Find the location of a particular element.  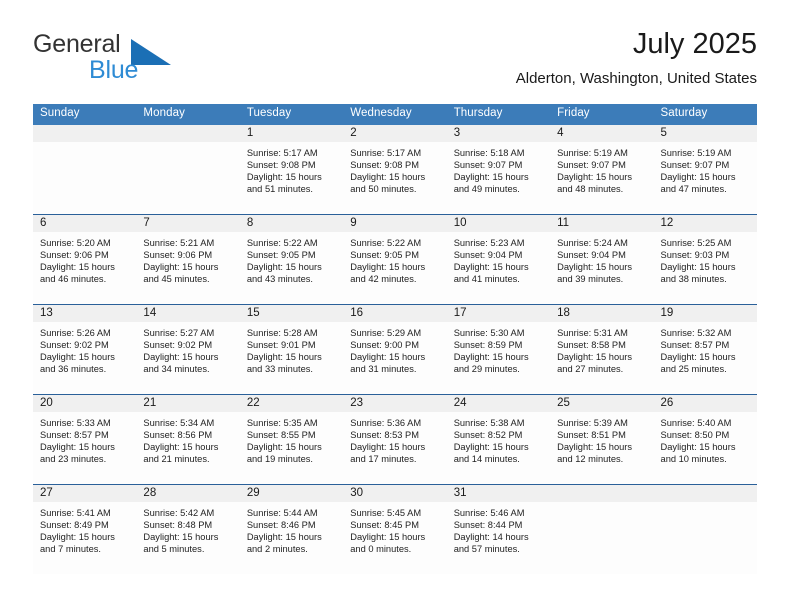

sun-info-line: Sunrise: 5:40 AM is located at coordinates (696, 423).